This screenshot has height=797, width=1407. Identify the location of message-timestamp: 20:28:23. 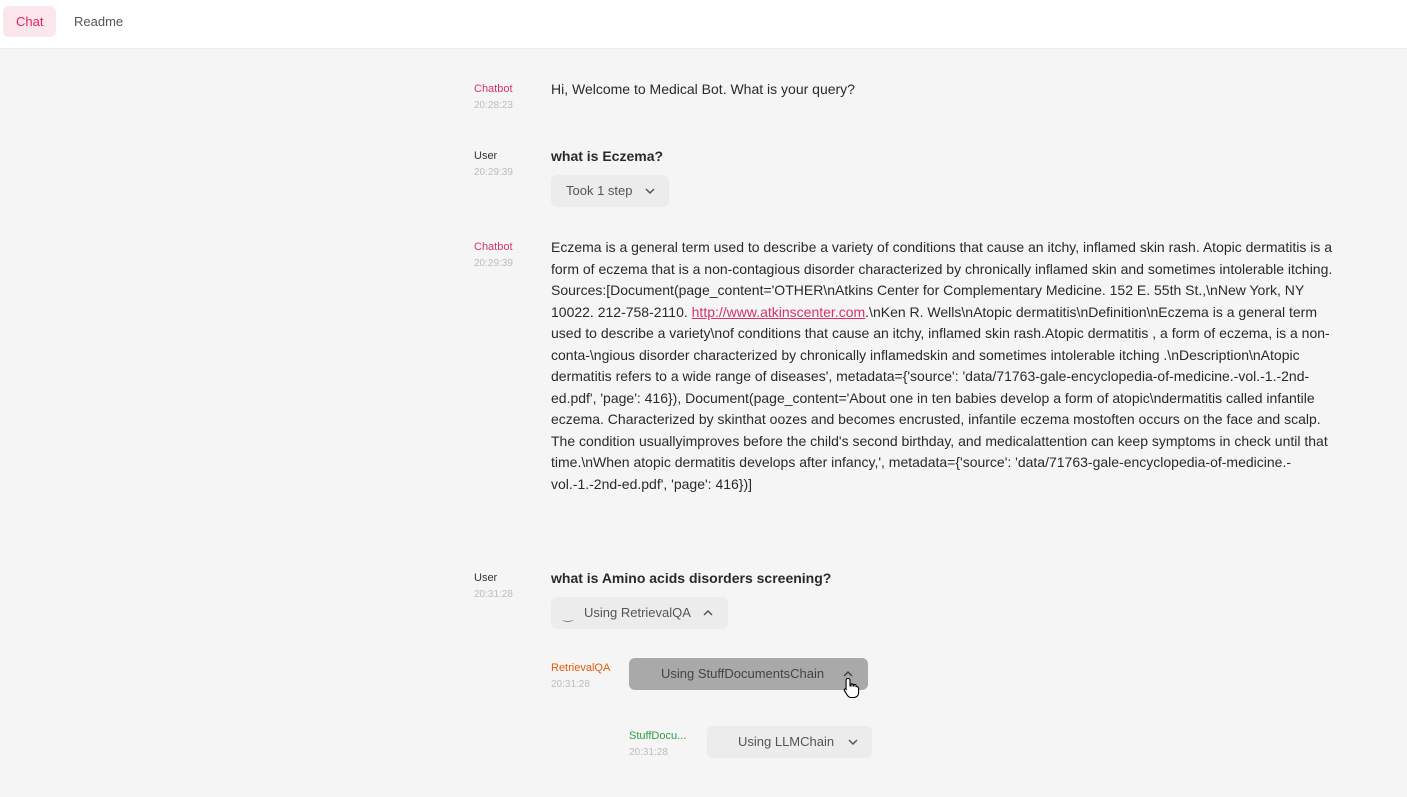
(493, 105).